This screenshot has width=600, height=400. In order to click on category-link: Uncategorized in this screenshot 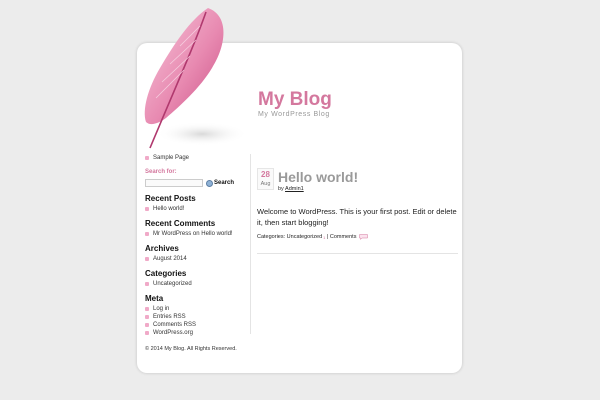, I will do `click(195, 284)`.